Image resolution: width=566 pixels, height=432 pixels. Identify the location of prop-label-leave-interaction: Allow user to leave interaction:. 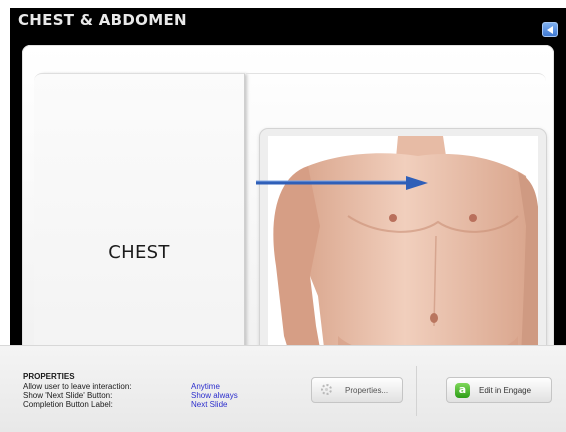
(77, 386).